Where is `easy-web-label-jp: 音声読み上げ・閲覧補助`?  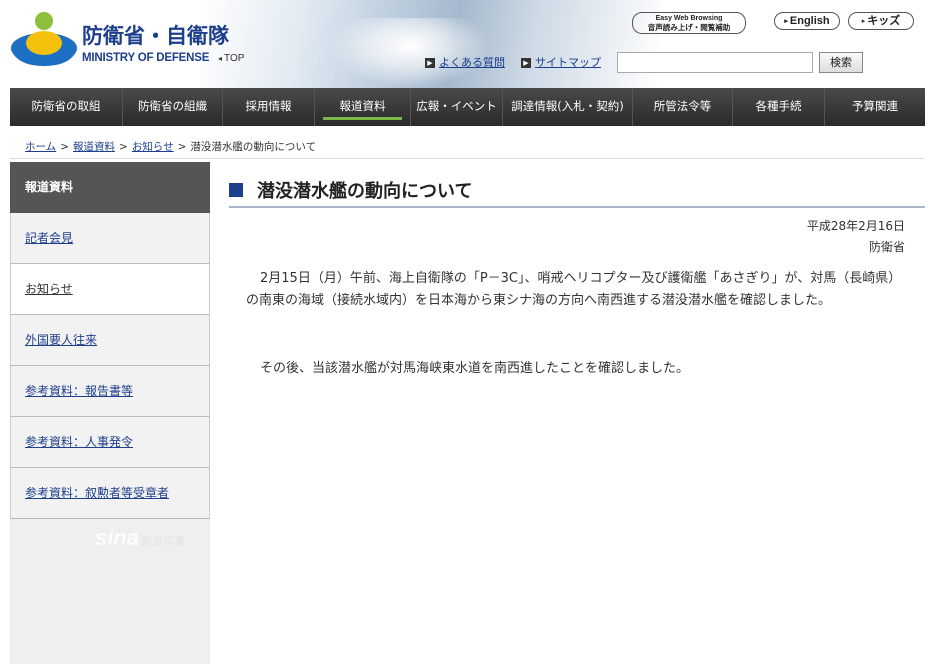 easy-web-label-jp: 音声読み上げ・閲覧補助 is located at coordinates (689, 27).